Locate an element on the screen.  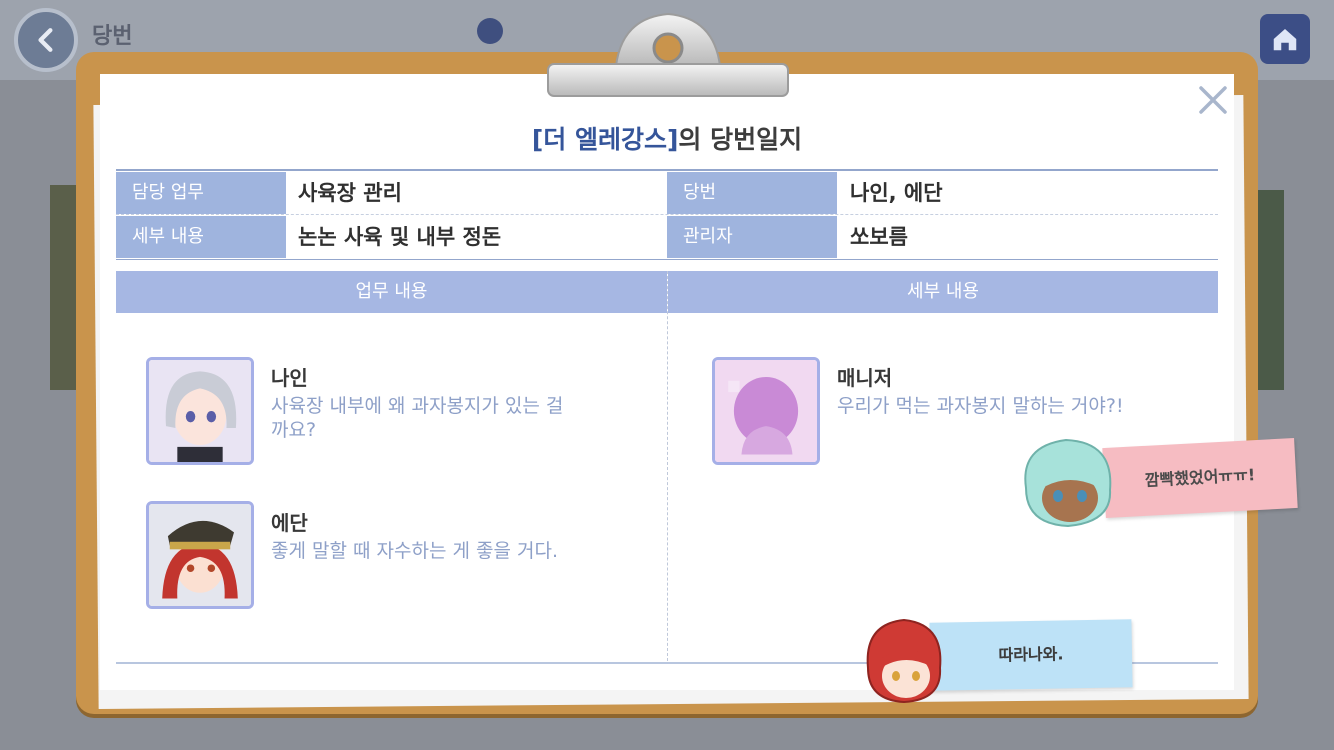
column-divider is located at coordinates (667, 466).